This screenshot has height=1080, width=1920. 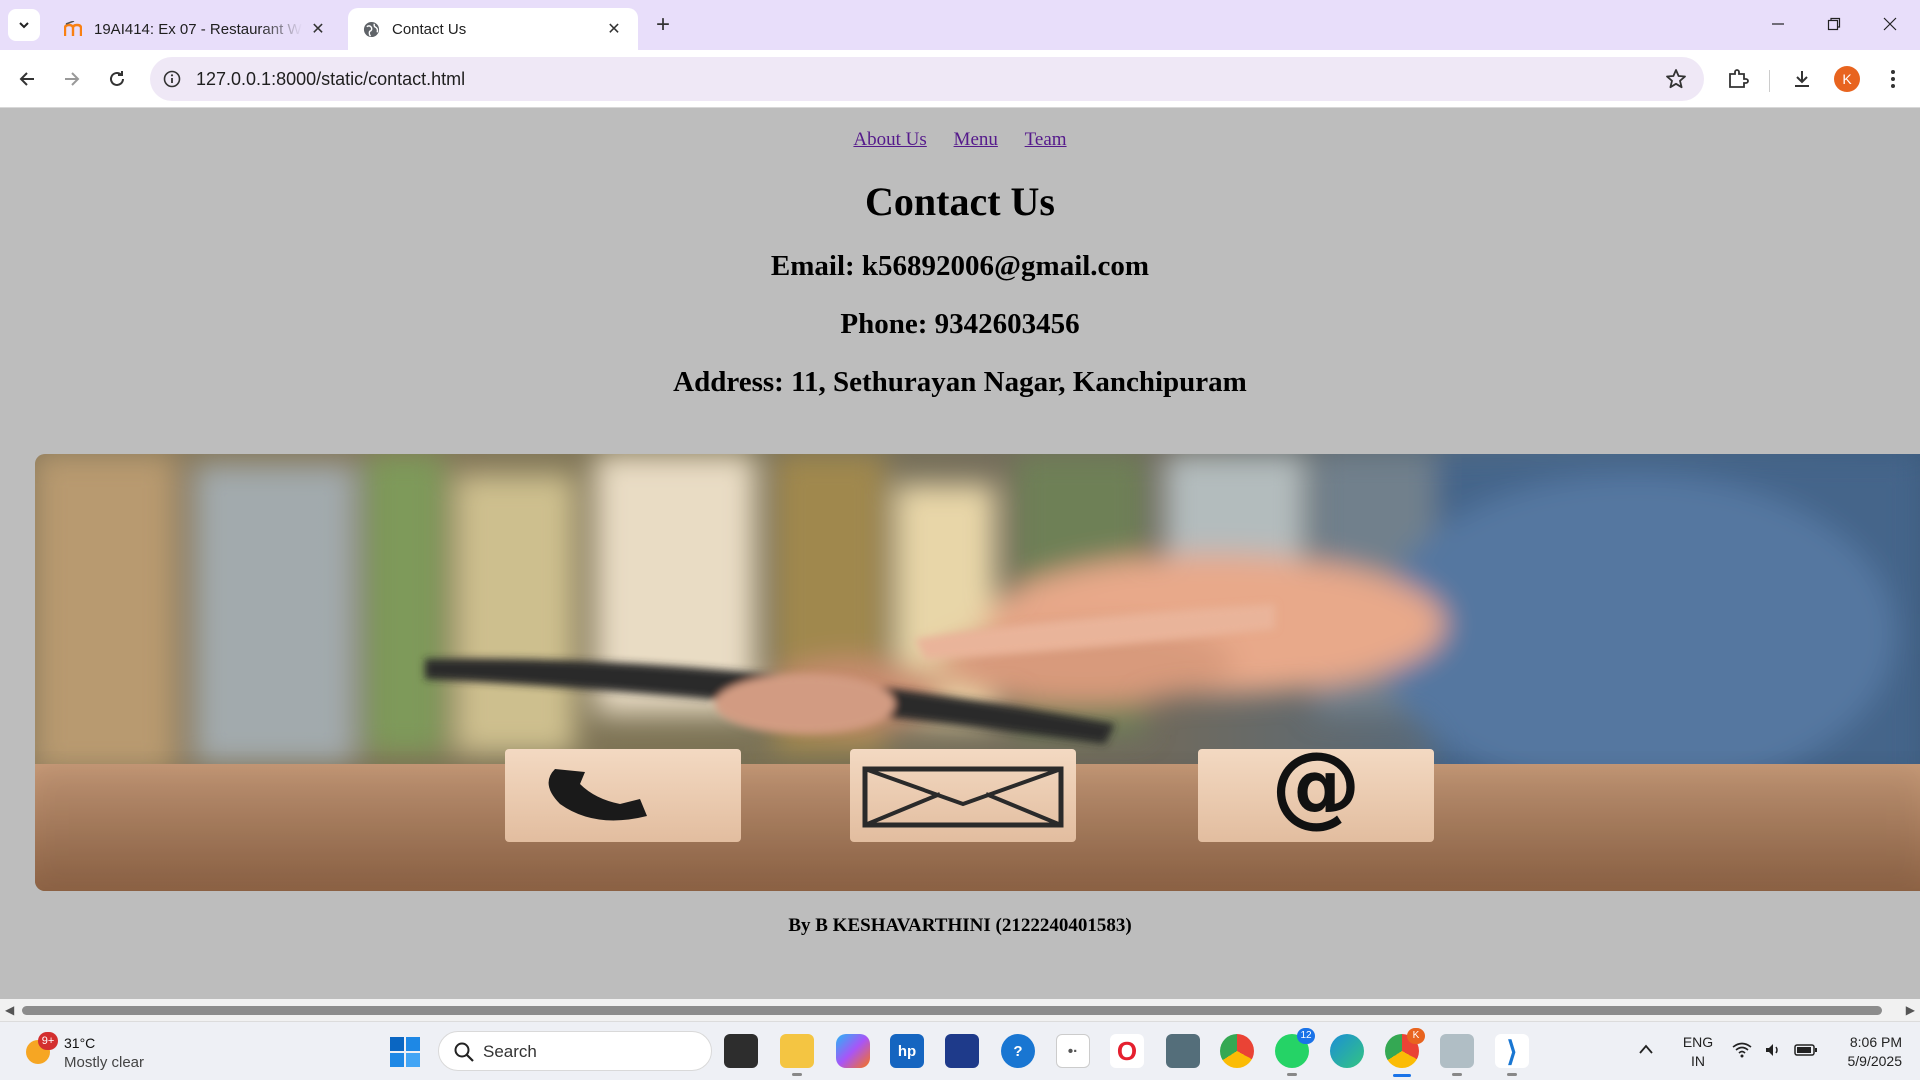 What do you see at coordinates (1698, 1051) in the screenshot?
I see `language-indicator: ENG IN` at bounding box center [1698, 1051].